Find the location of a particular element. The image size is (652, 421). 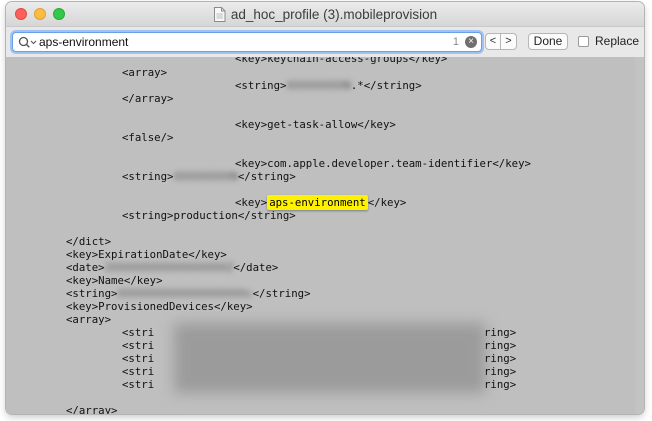

title-bar: ad_hoc_profile (3).mobileprovision is located at coordinates (325, 14).